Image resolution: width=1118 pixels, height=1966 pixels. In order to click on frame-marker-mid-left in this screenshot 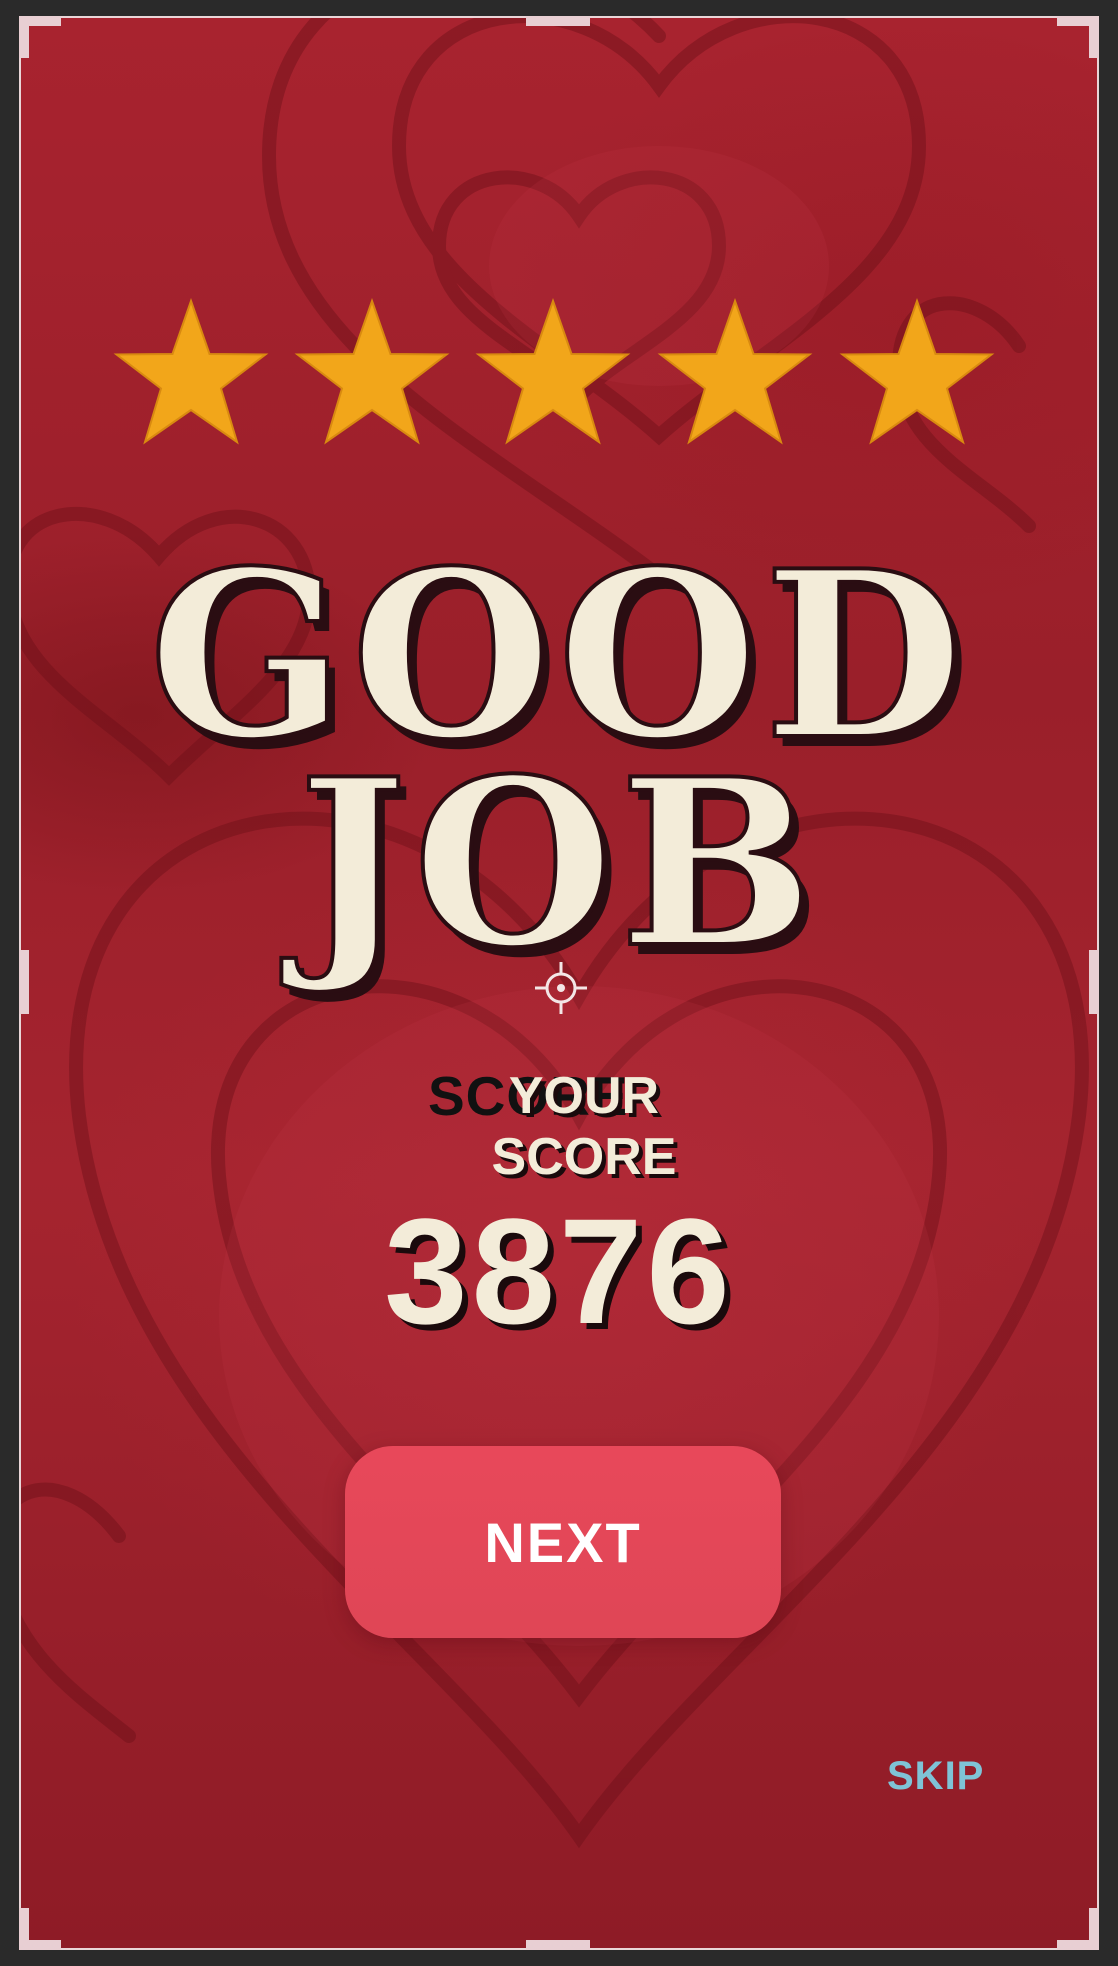, I will do `click(24, 982)`.